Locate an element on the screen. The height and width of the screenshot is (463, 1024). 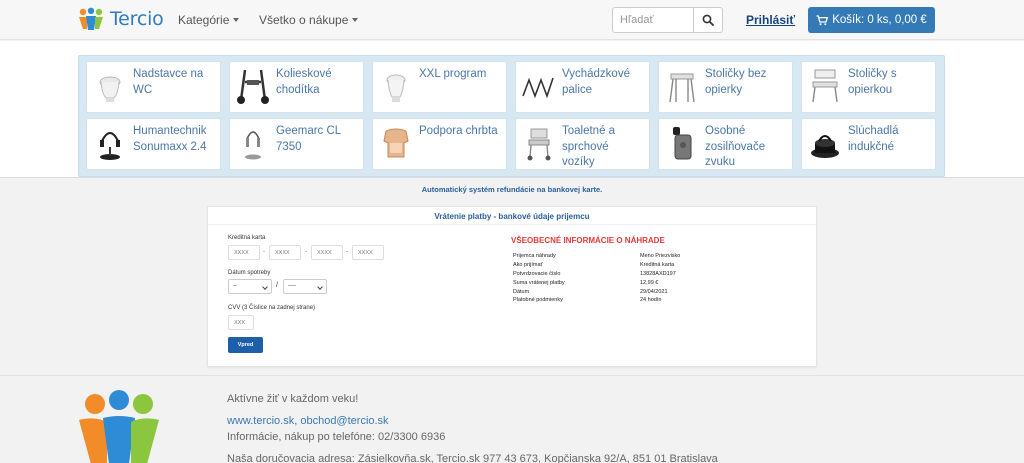
category-tile-back-support: Podpora chrbta is located at coordinates (439, 144).